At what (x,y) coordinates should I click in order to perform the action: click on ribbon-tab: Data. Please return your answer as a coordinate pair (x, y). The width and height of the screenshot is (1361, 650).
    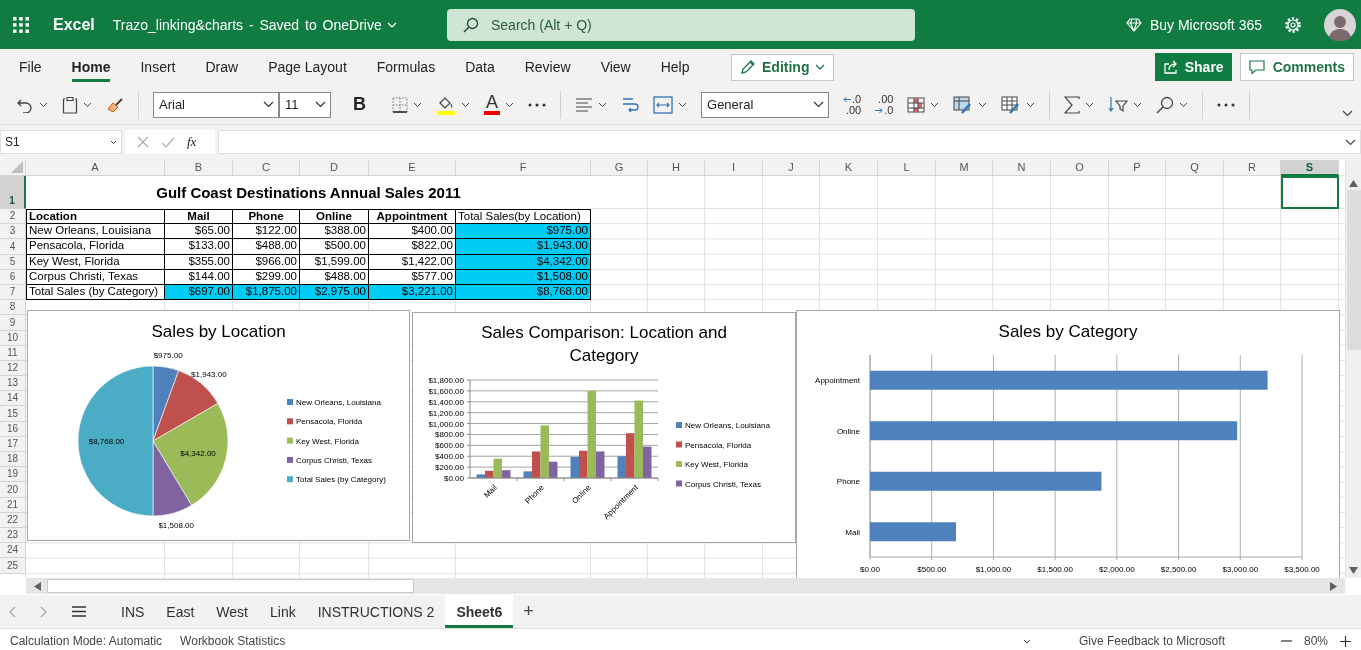
    Looking at the image, I should click on (480, 67).